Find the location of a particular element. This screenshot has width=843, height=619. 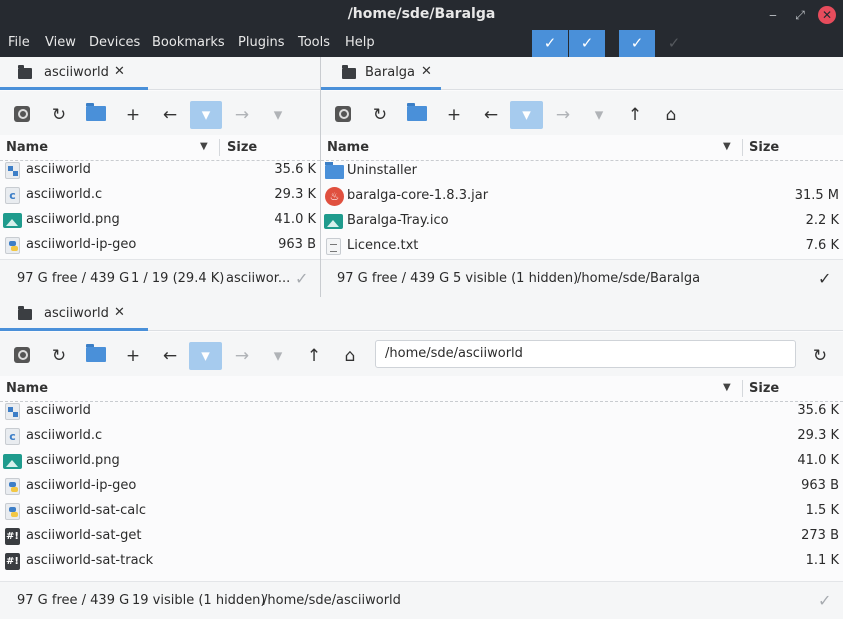

list-item: Licence.txt 7.6 K is located at coordinates (582, 246).